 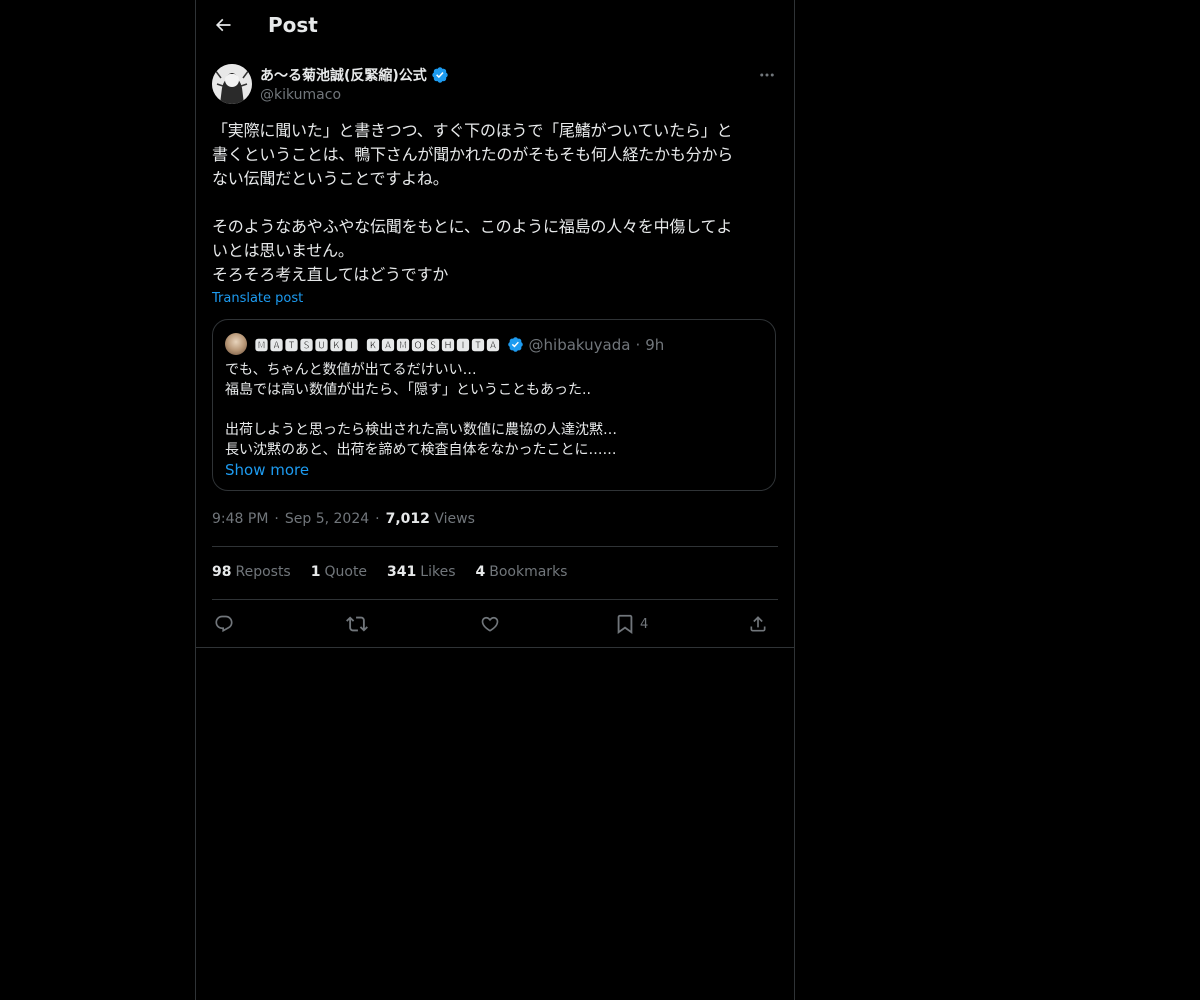 I want to click on quoted-post-time: 9h, so click(x=655, y=344).